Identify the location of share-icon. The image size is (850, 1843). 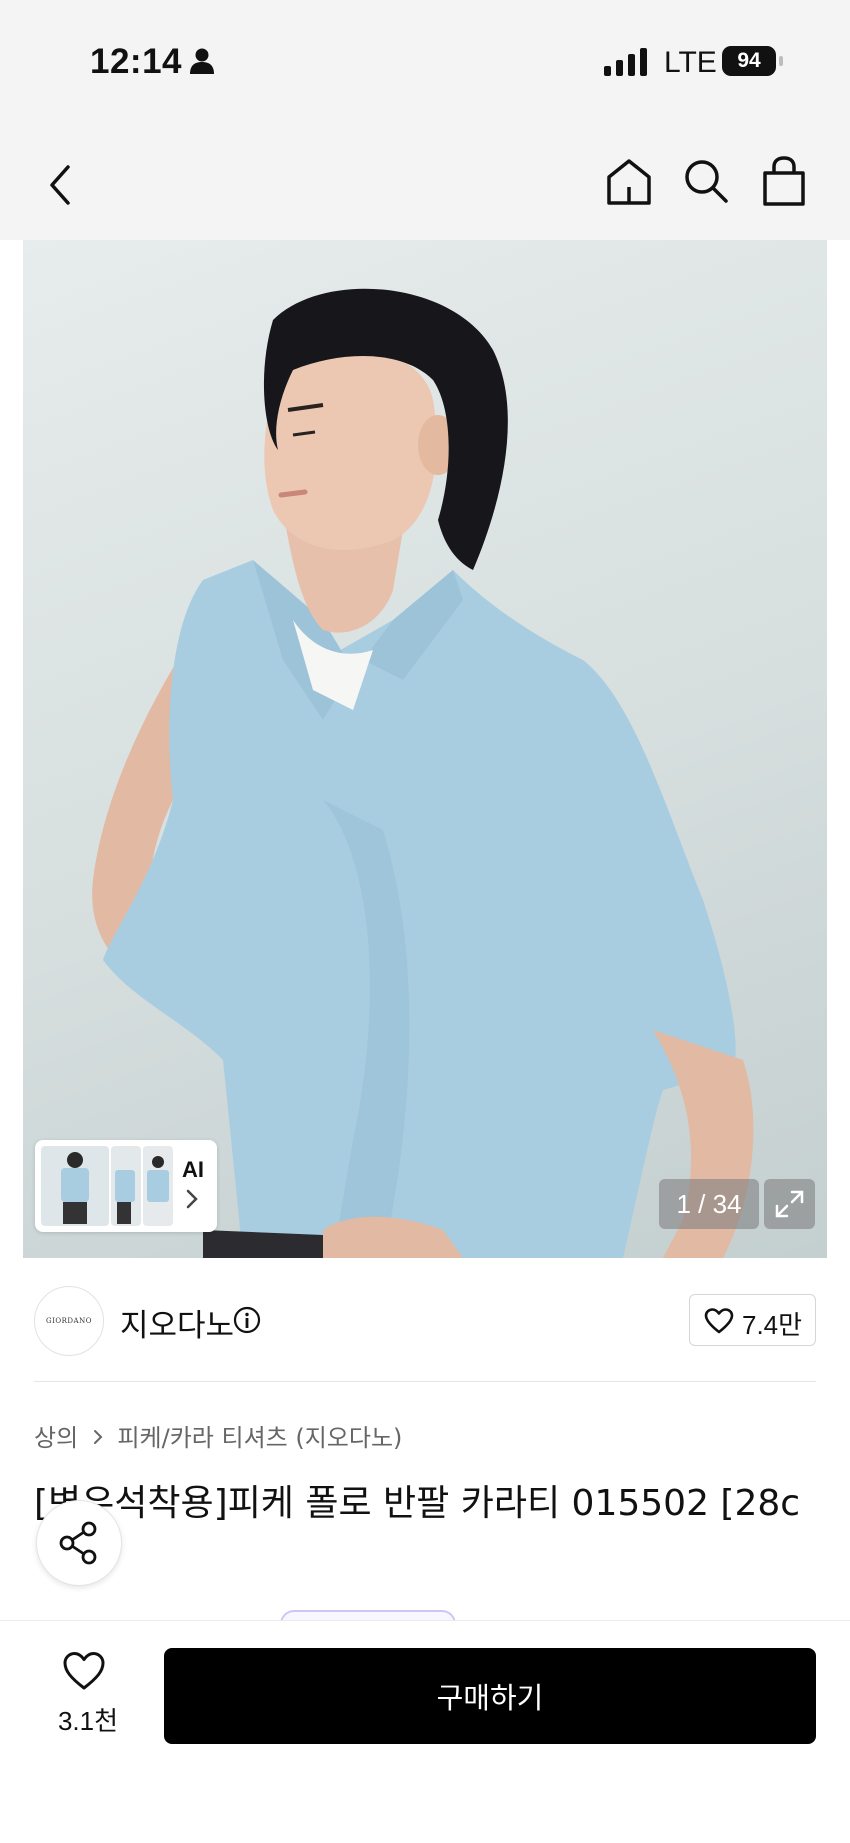
(78, 1543).